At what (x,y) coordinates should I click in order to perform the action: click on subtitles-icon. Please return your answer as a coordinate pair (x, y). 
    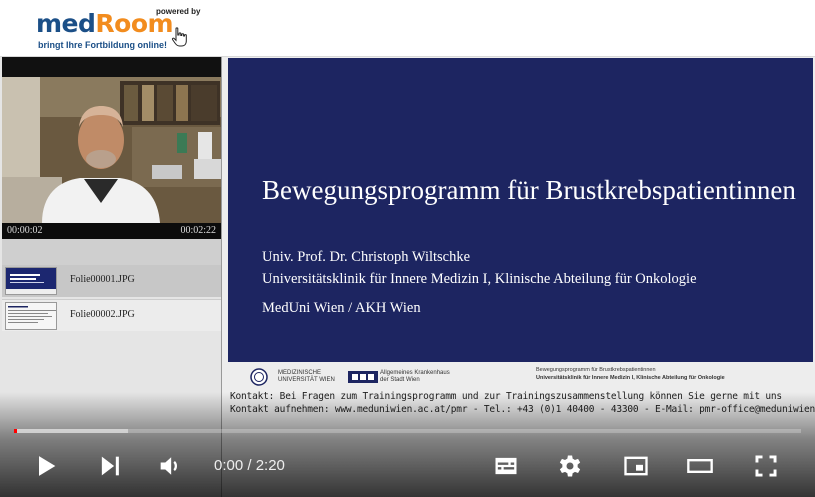
    Looking at the image, I should click on (506, 466).